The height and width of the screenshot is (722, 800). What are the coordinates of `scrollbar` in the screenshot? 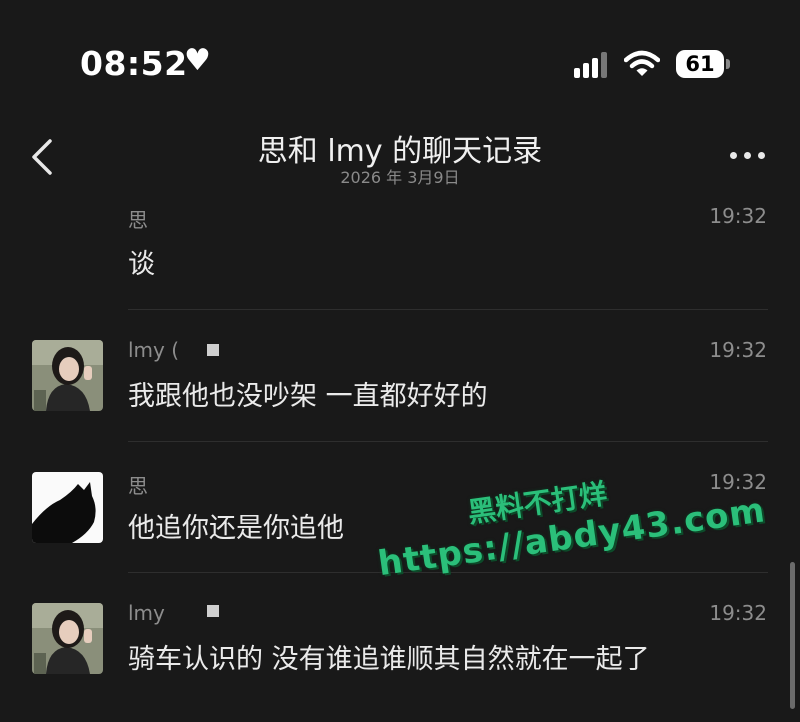 It's located at (792, 635).